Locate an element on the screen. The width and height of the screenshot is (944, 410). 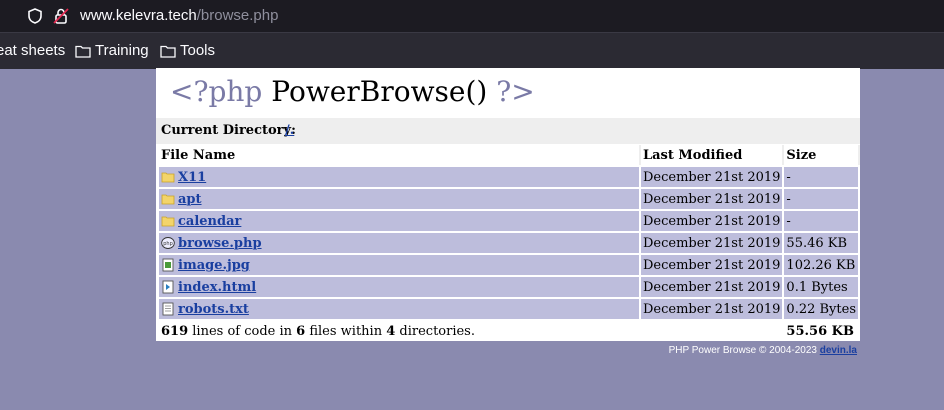
title-function: PowerBrowse() is located at coordinates (379, 91).